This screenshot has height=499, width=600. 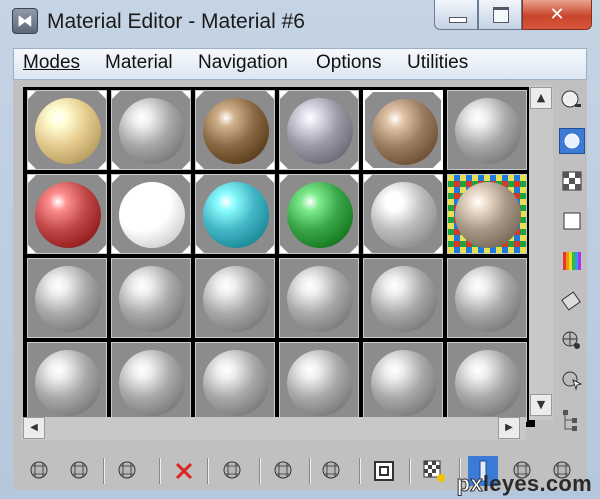 What do you see at coordinates (25, 21) in the screenshot?
I see `app-logo-icon: ⧓` at bounding box center [25, 21].